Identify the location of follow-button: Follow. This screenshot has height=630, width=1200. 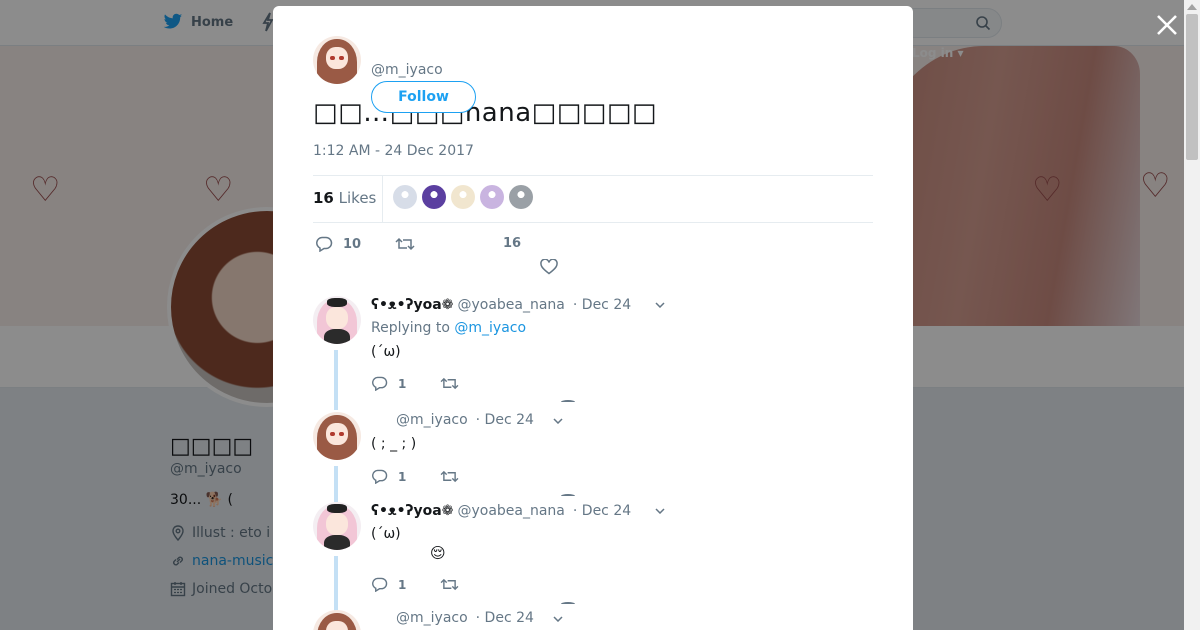
(423, 97).